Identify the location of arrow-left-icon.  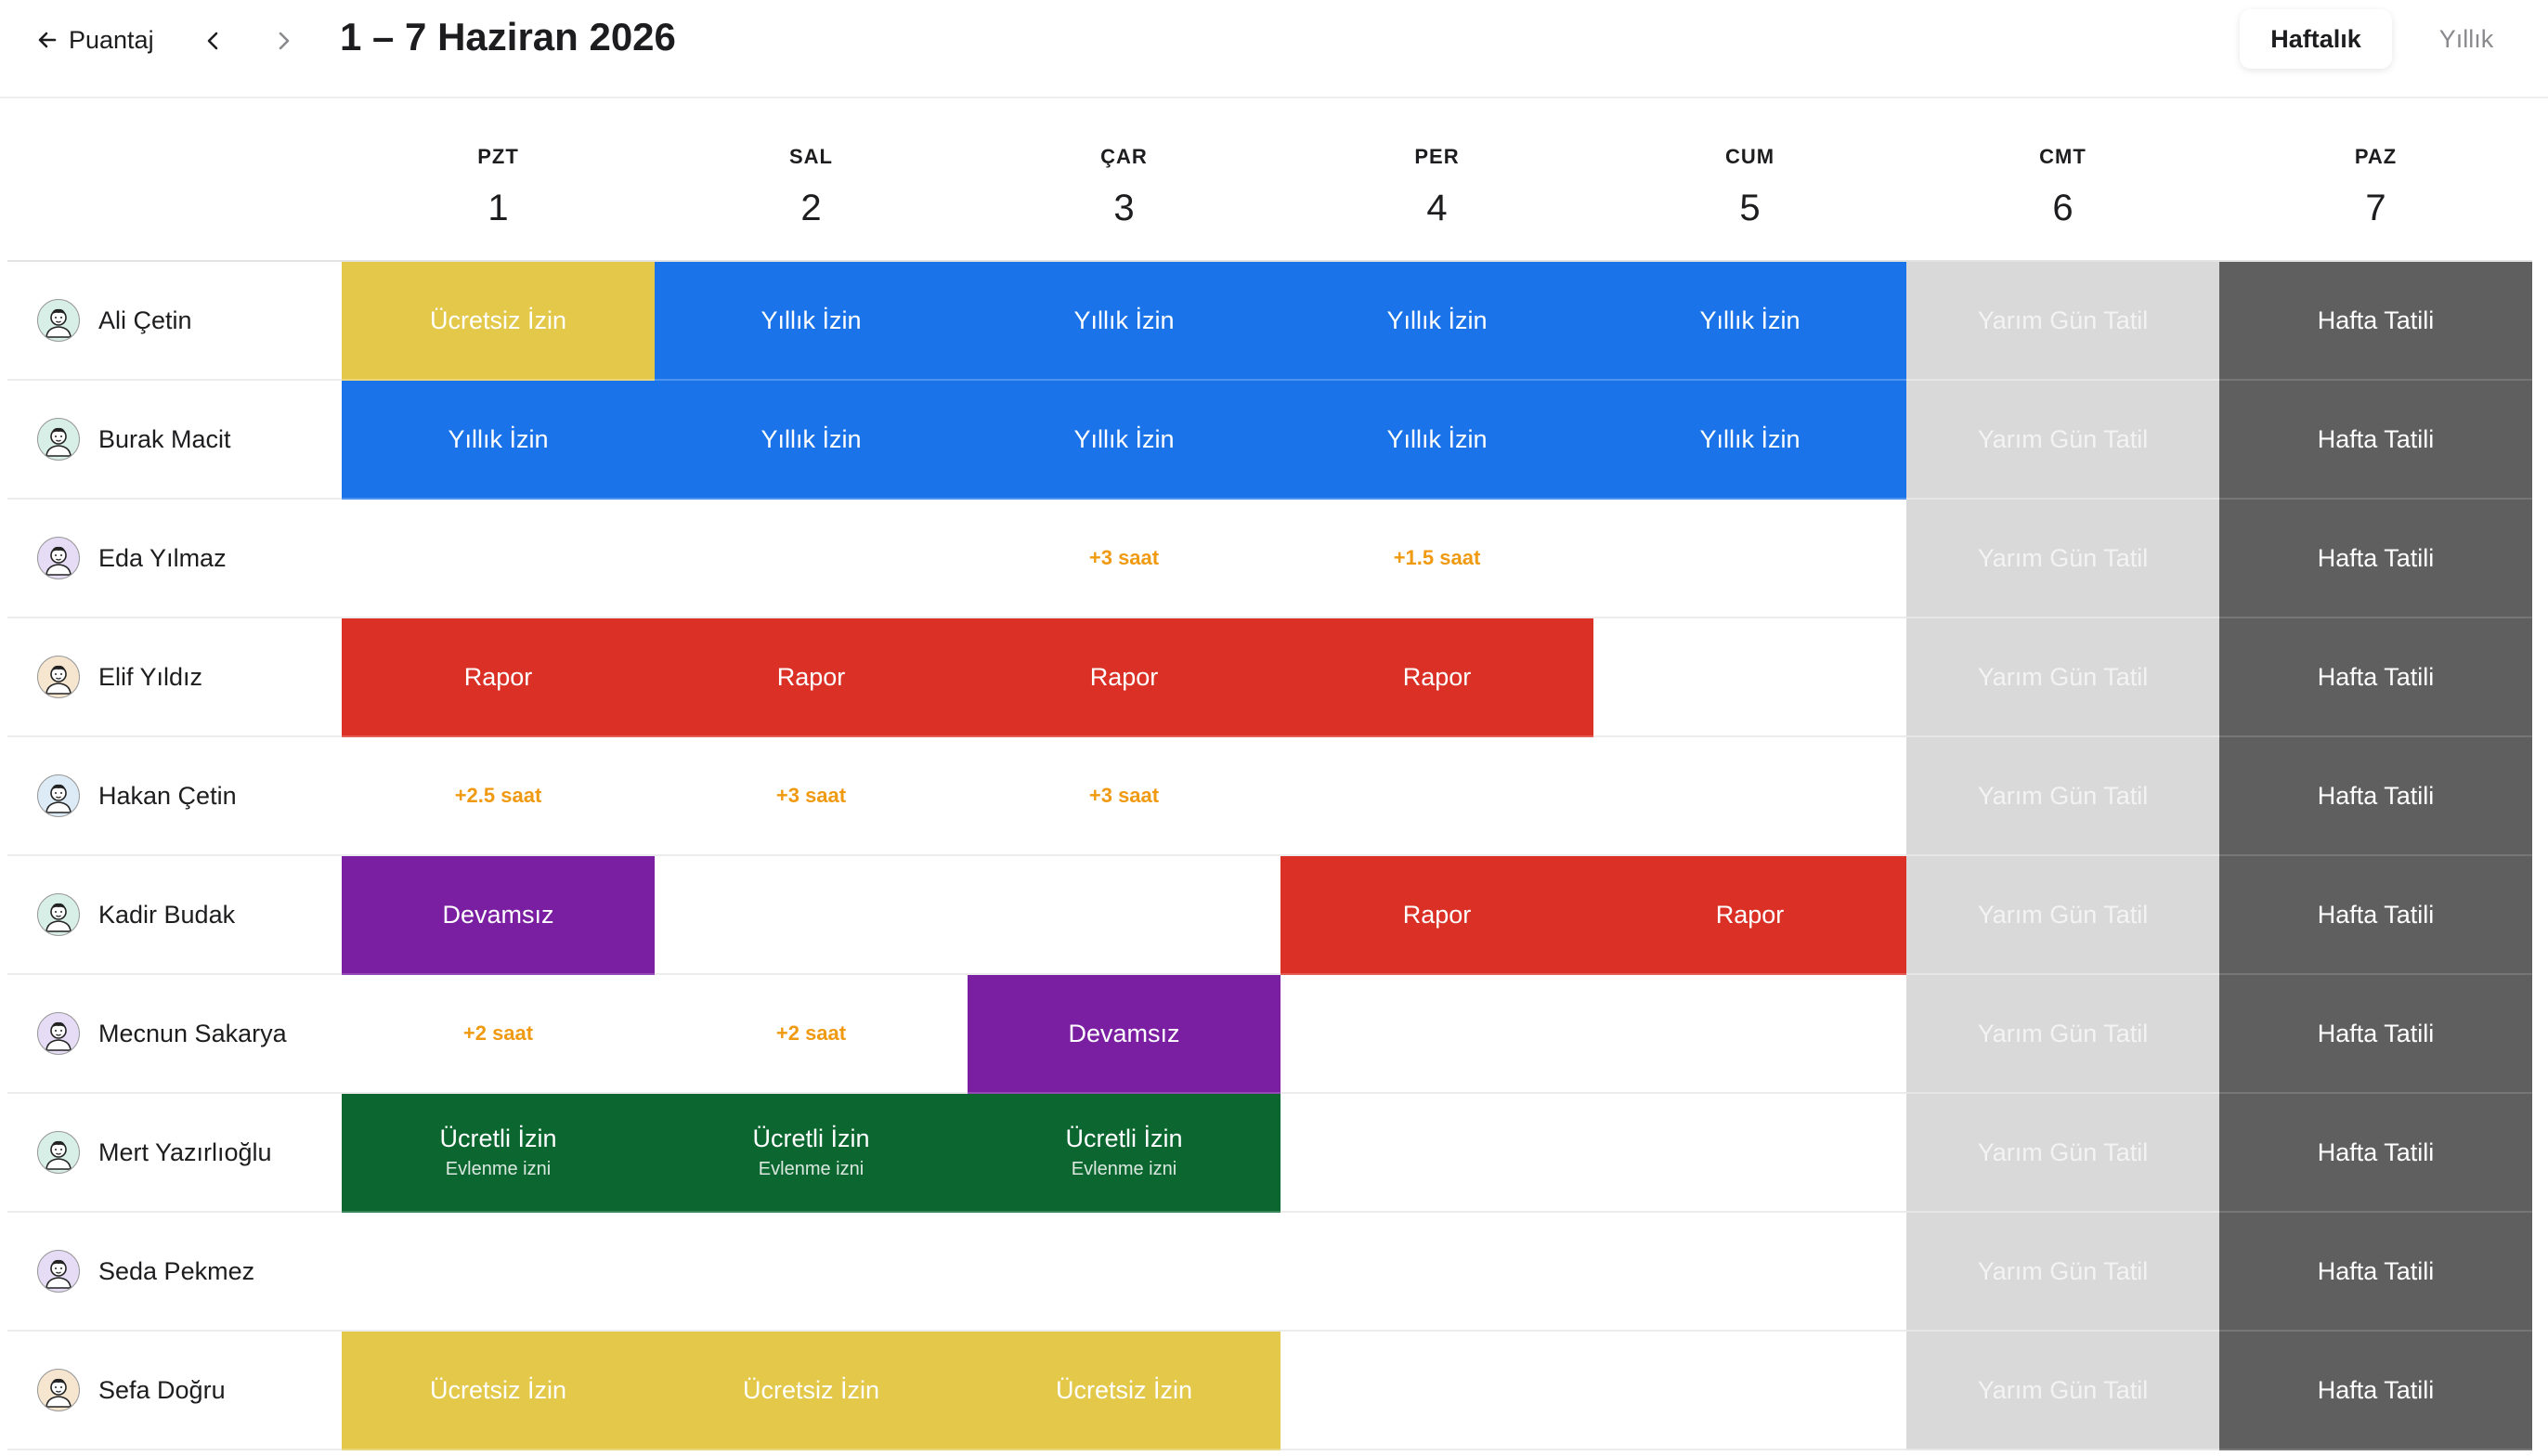
(47, 40).